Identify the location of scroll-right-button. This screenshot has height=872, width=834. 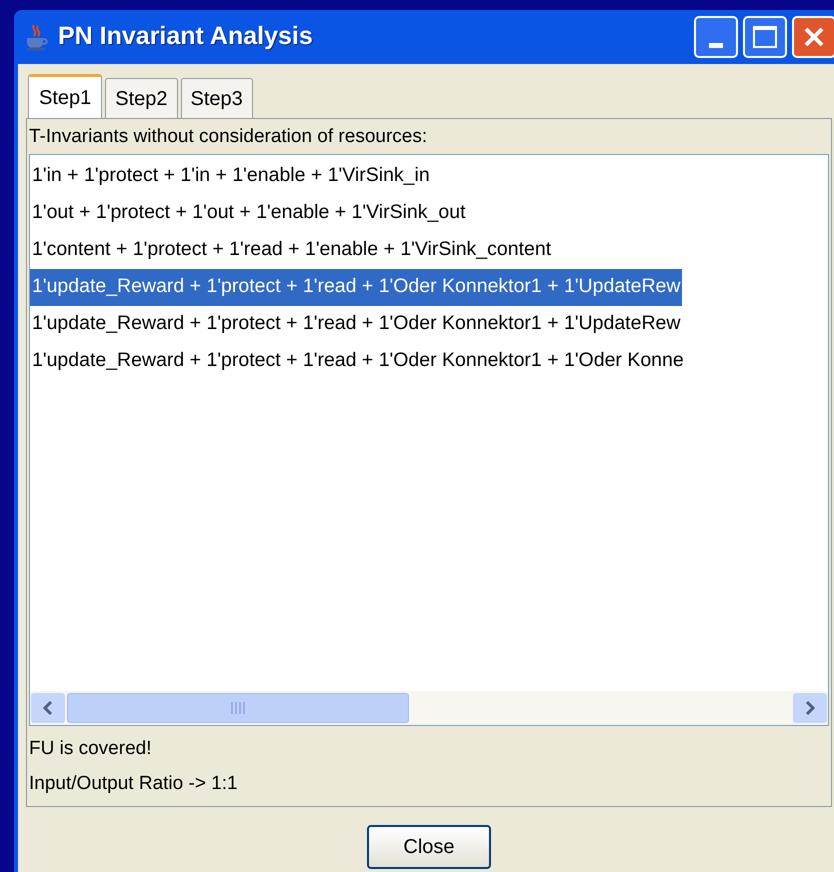
(810, 707).